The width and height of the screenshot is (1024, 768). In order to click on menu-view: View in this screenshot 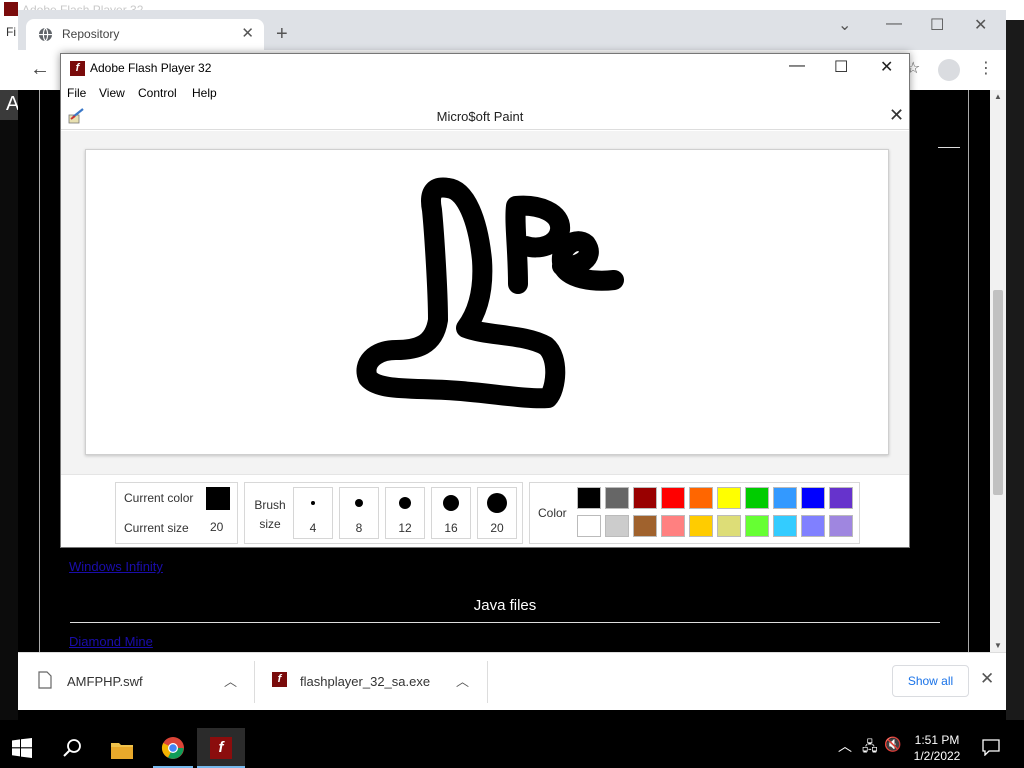, I will do `click(112, 93)`.